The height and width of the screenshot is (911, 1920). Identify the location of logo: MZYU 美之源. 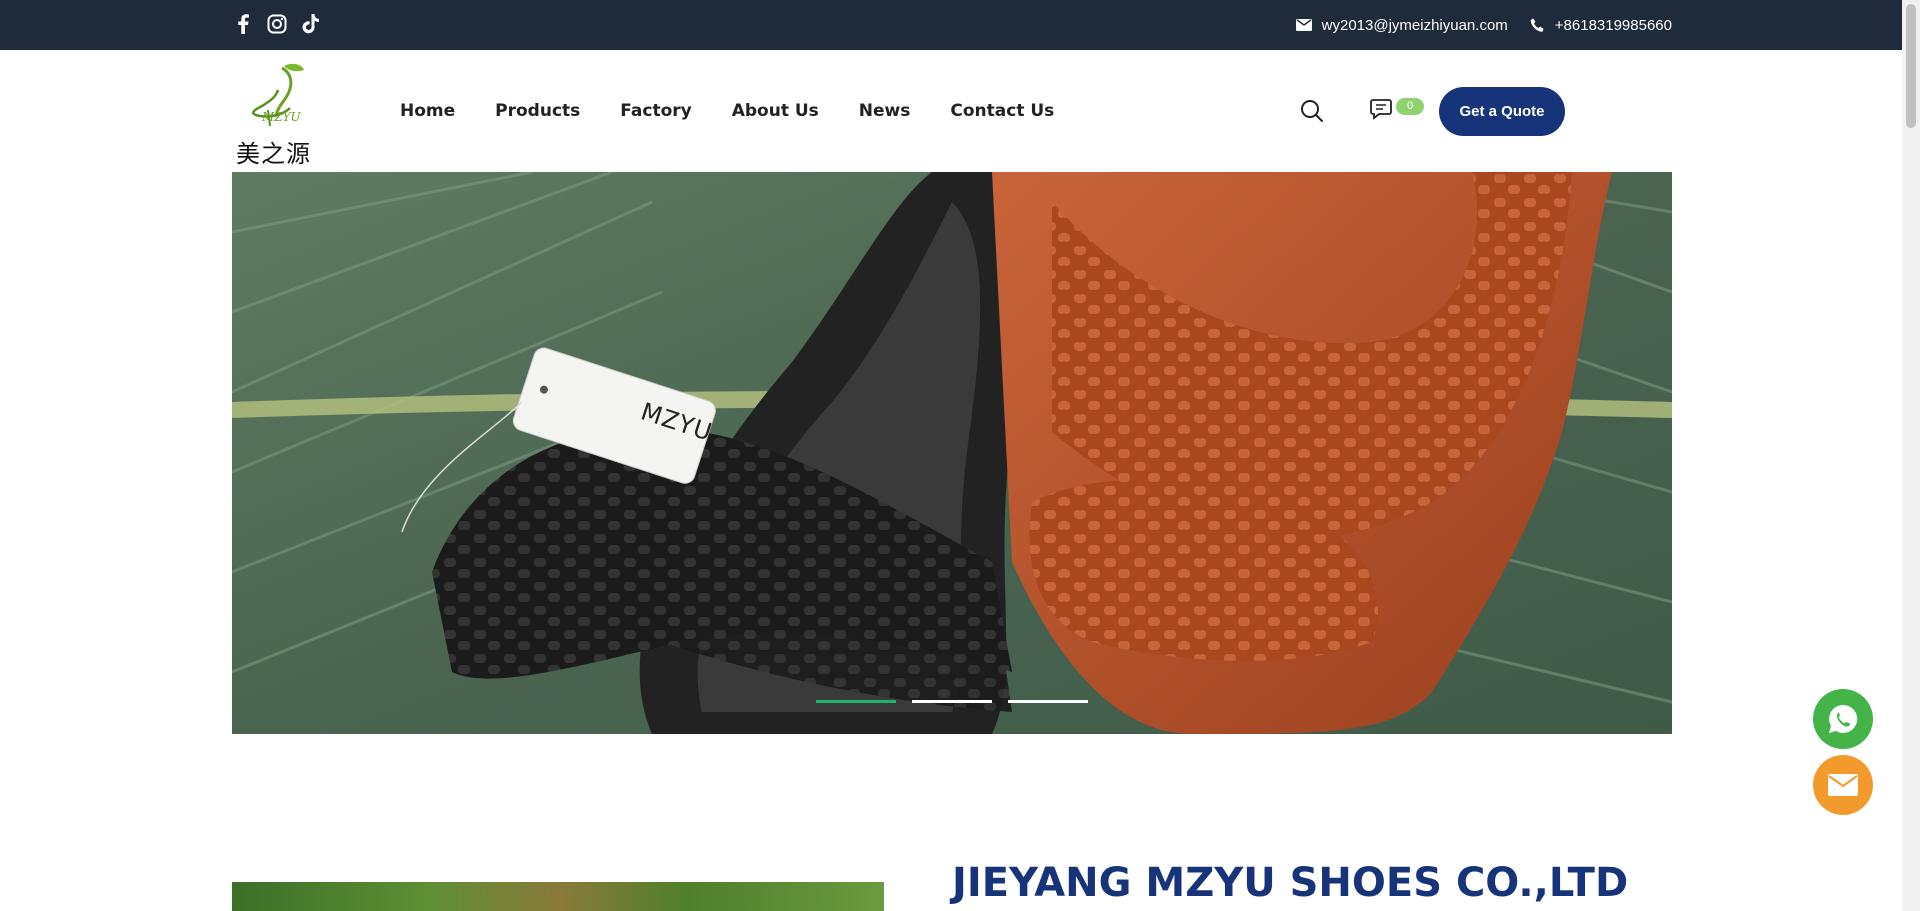
(280, 114).